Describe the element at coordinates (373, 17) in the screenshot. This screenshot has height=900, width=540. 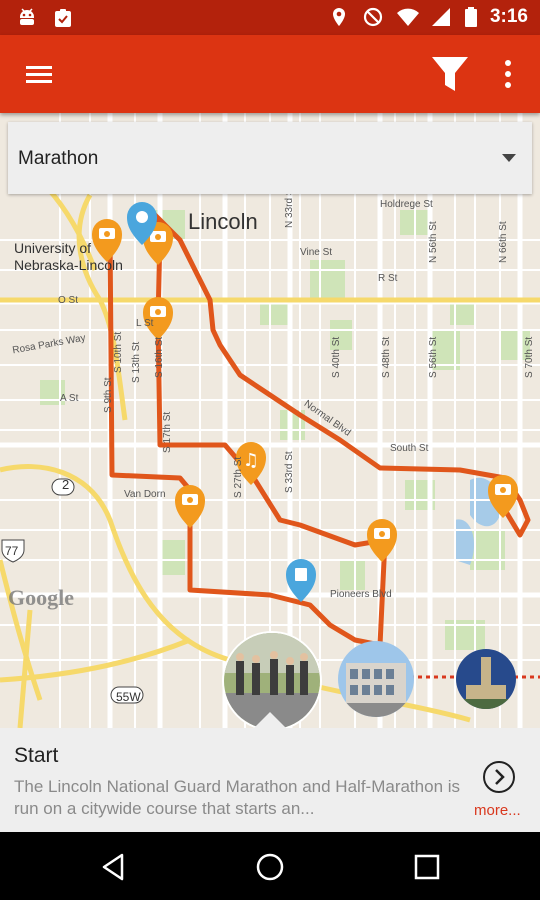
I see `blocked-icon` at that location.